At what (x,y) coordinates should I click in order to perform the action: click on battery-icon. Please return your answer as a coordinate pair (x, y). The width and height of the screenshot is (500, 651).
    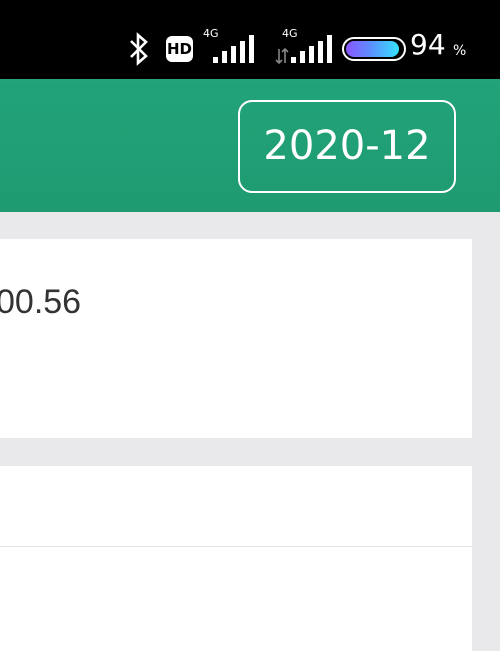
    Looking at the image, I should click on (374, 49).